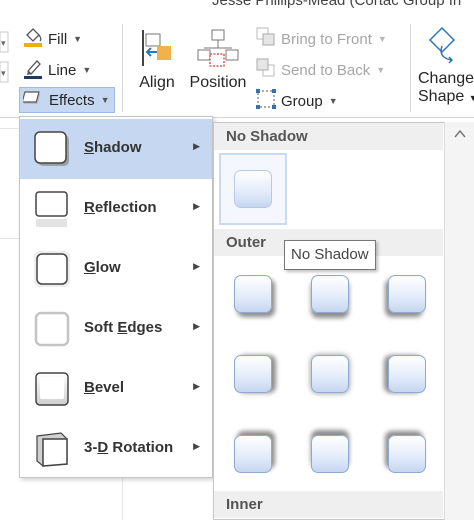 This screenshot has width=474, height=520. Describe the element at coordinates (446, 78) in the screenshot. I see `change-shape-label-line1: Change` at that location.